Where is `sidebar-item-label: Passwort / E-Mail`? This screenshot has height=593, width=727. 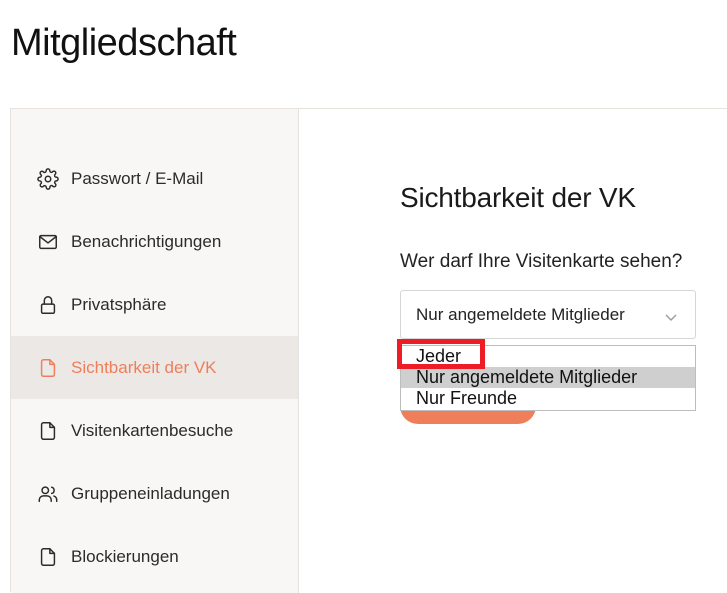 sidebar-item-label: Passwort / E-Mail is located at coordinates (137, 178).